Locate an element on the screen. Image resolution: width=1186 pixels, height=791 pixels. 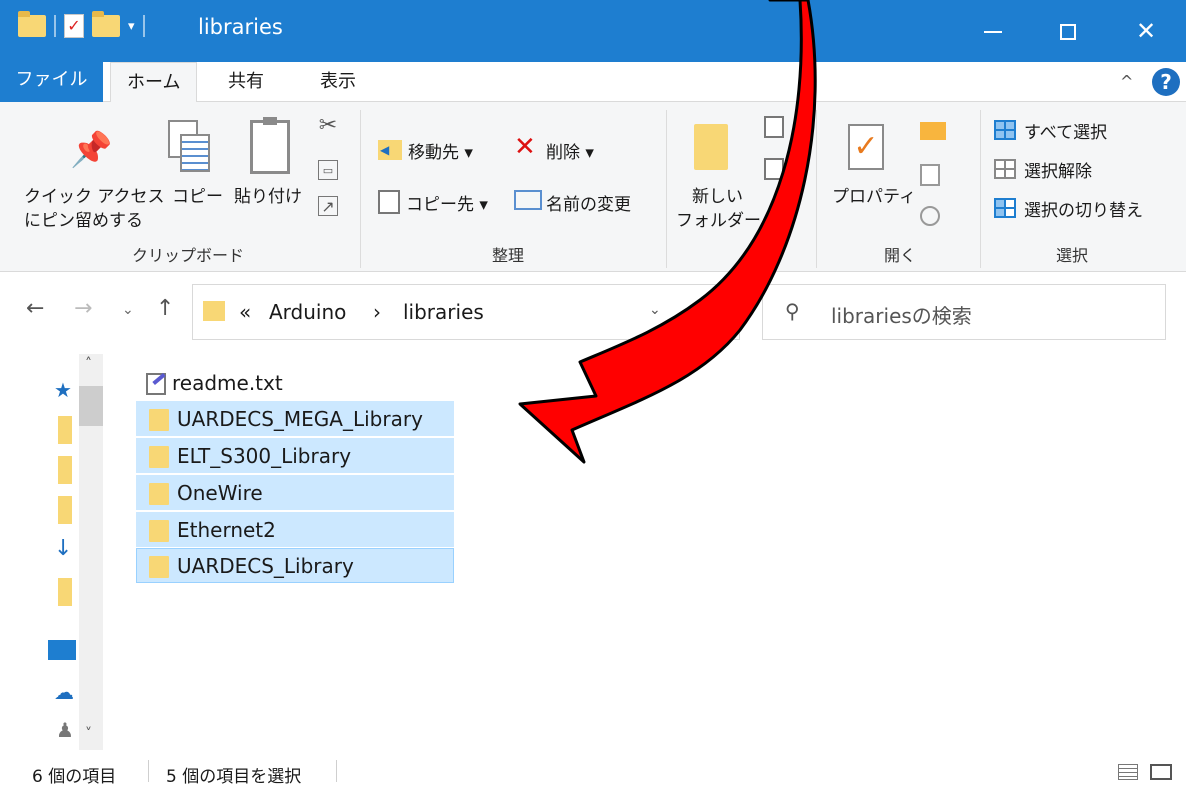
search-icon: ⚲ is located at coordinates (792, 311).